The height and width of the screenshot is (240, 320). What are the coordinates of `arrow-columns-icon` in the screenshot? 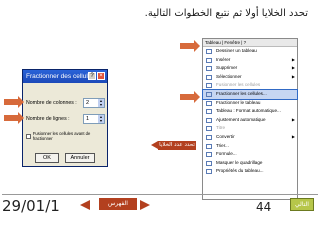 It's located at (14, 102).